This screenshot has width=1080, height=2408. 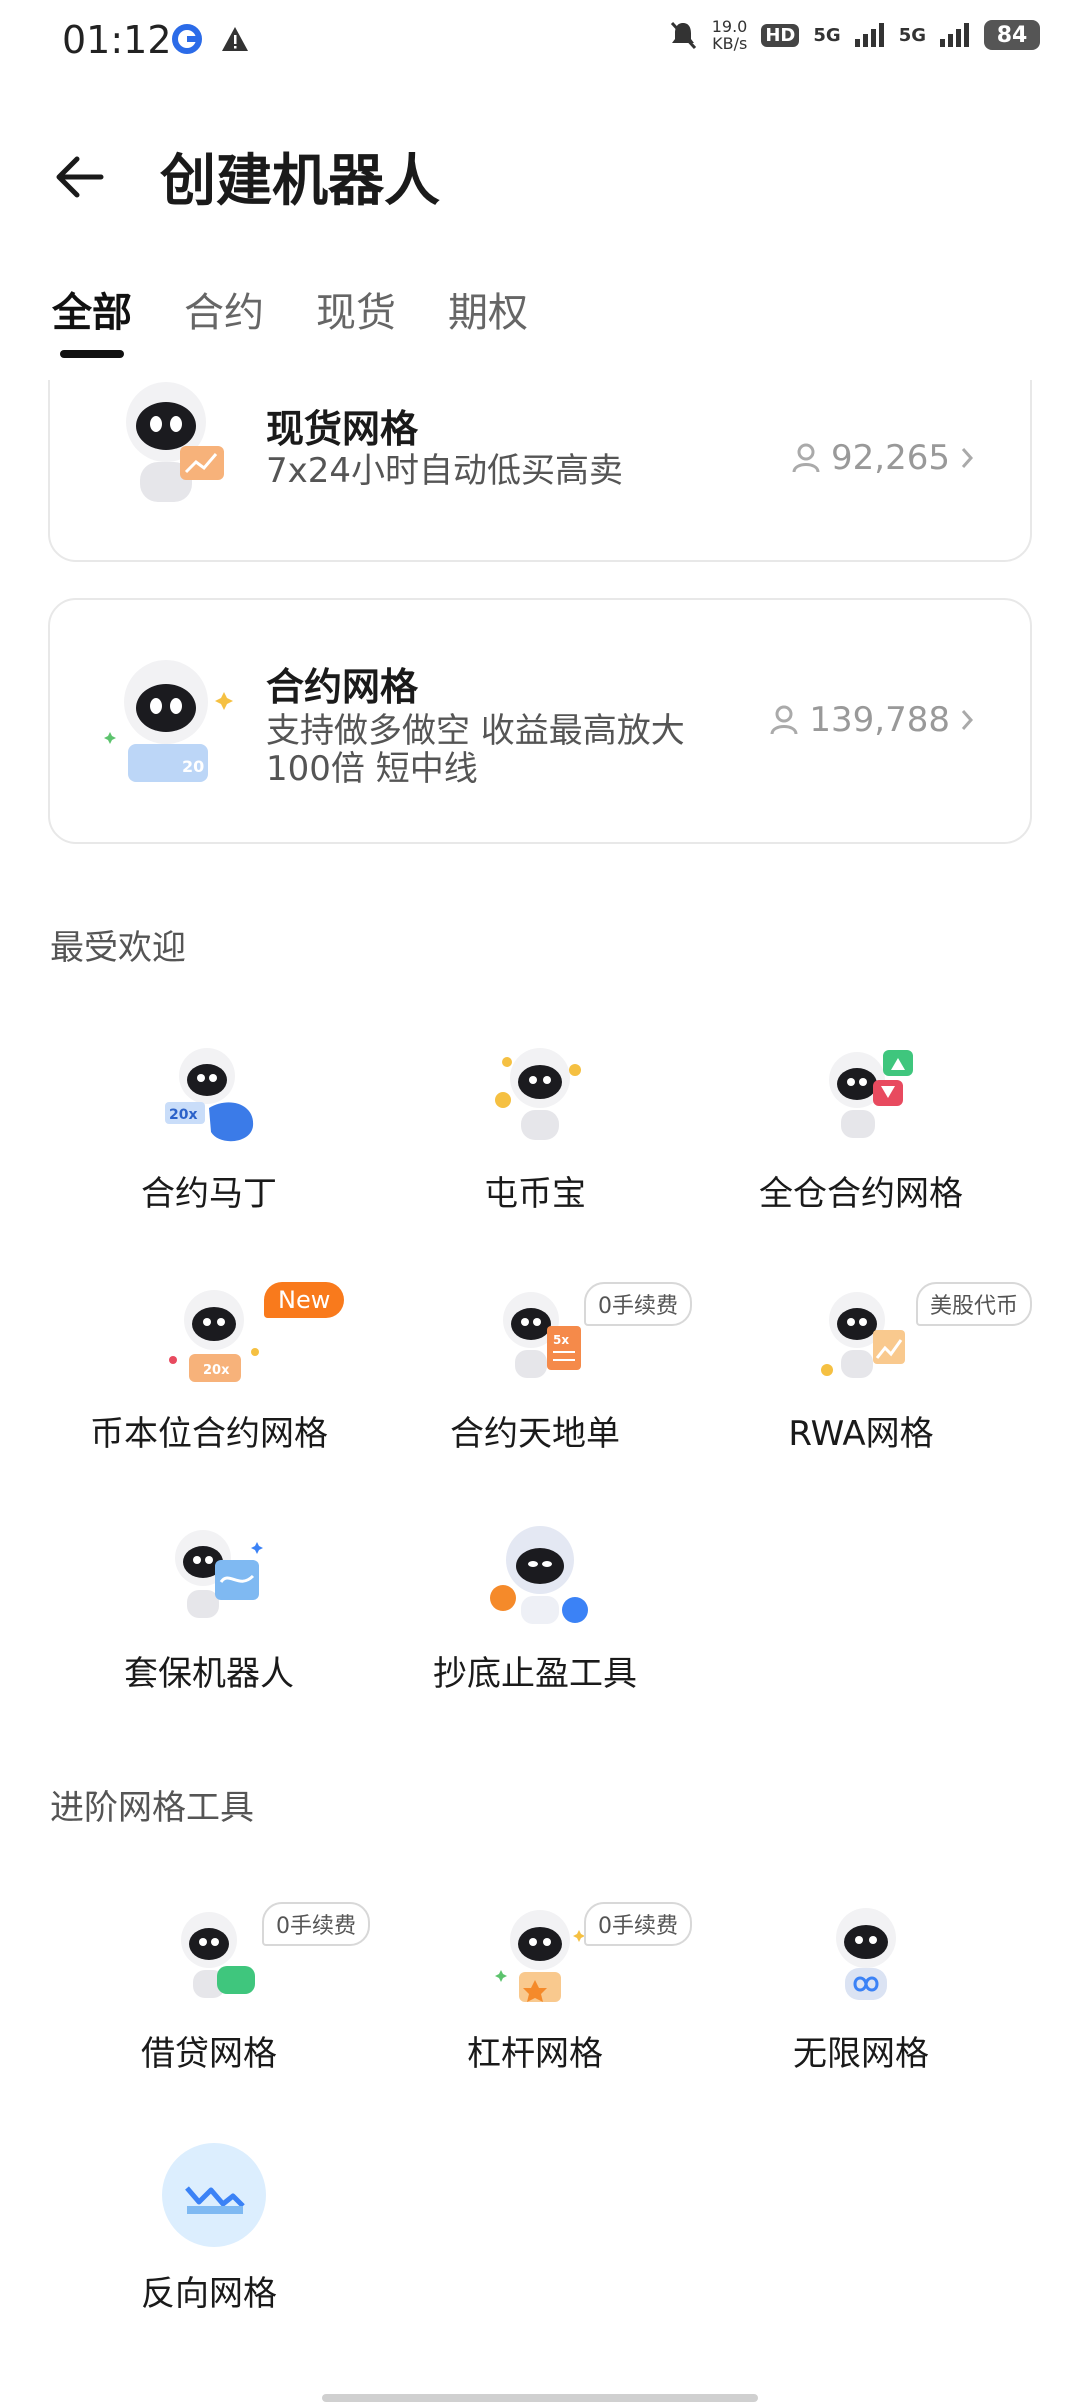 What do you see at coordinates (118, 948) in the screenshot?
I see `section-title-popular: 最受欢迎` at bounding box center [118, 948].